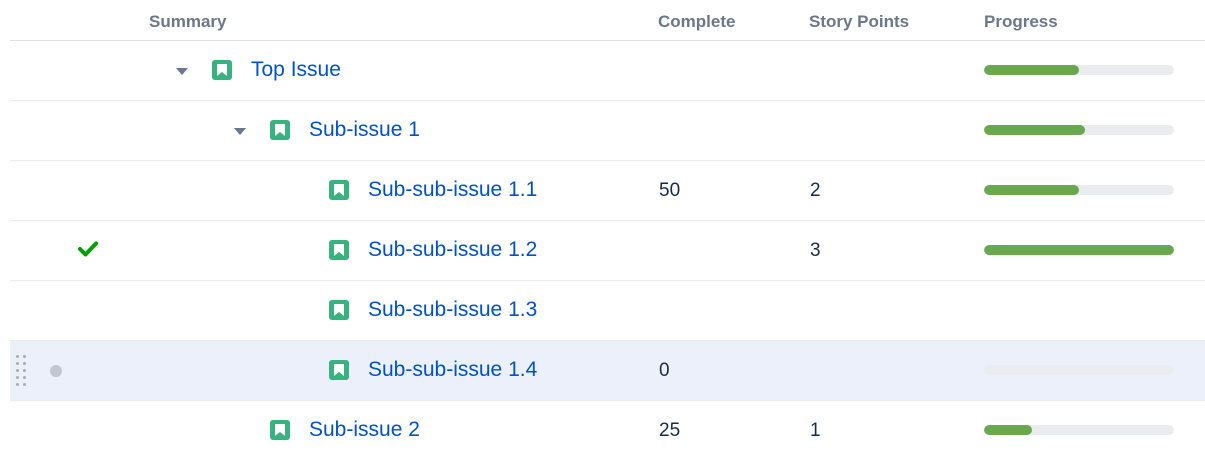 The image size is (1205, 460). I want to click on issue-link: Sub-issue 2, so click(364, 430).